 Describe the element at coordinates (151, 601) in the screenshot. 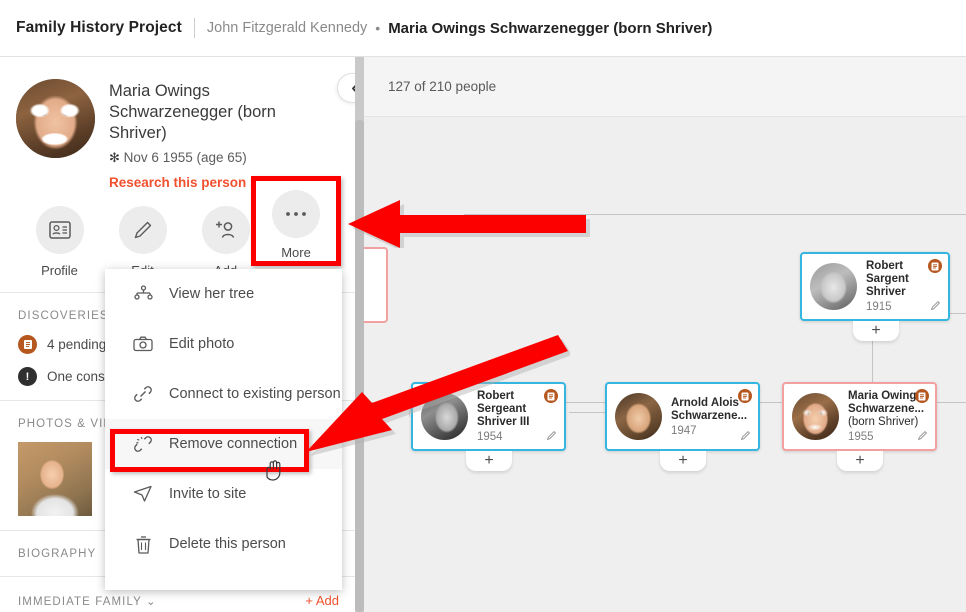

I see `chevron-down-icon: ⌄` at that location.